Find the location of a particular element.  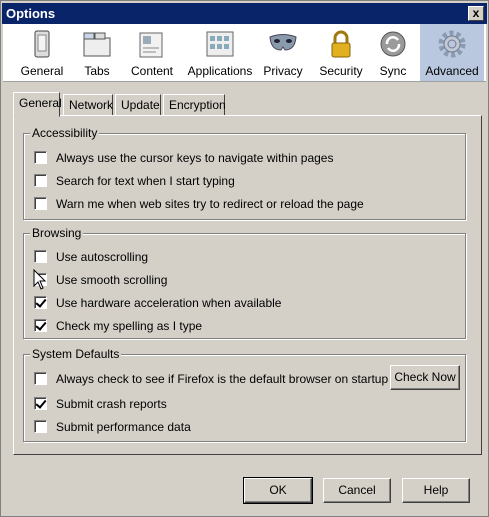

title-bar: Options x is located at coordinates (244, 13).